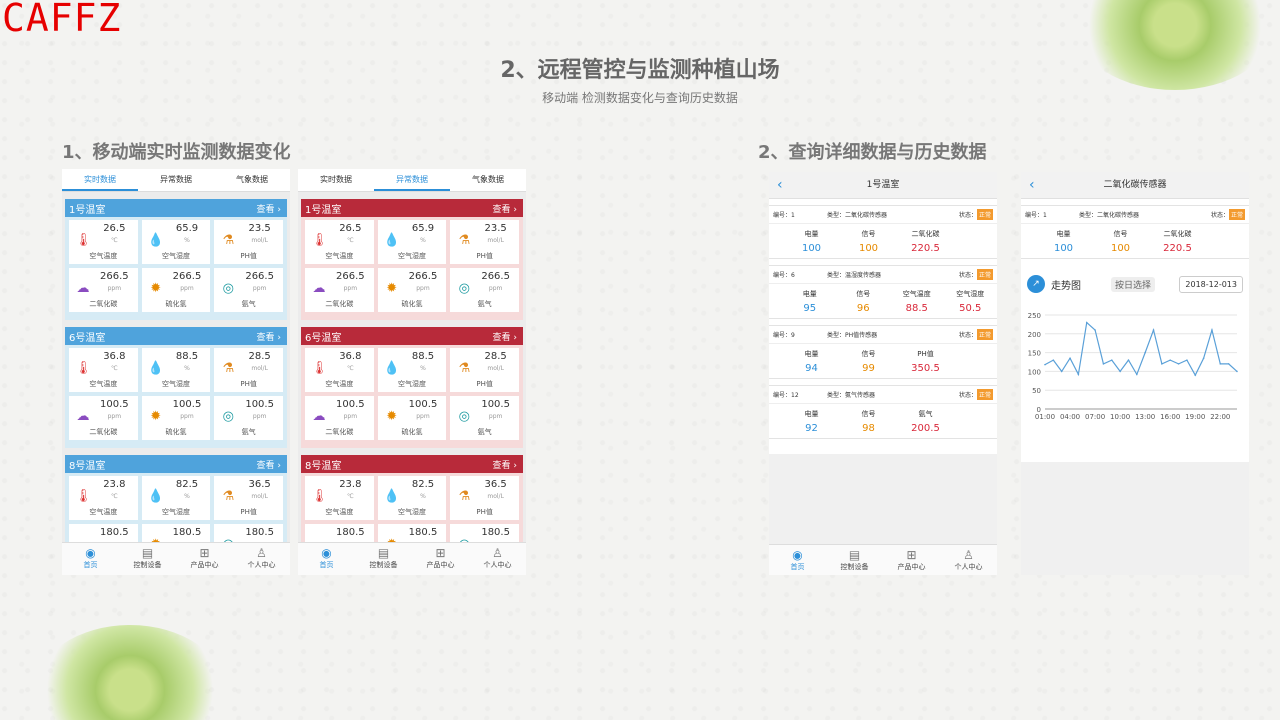 This screenshot has height=720, width=1280. I want to click on metric-label: 硫化氢, so click(176, 432).